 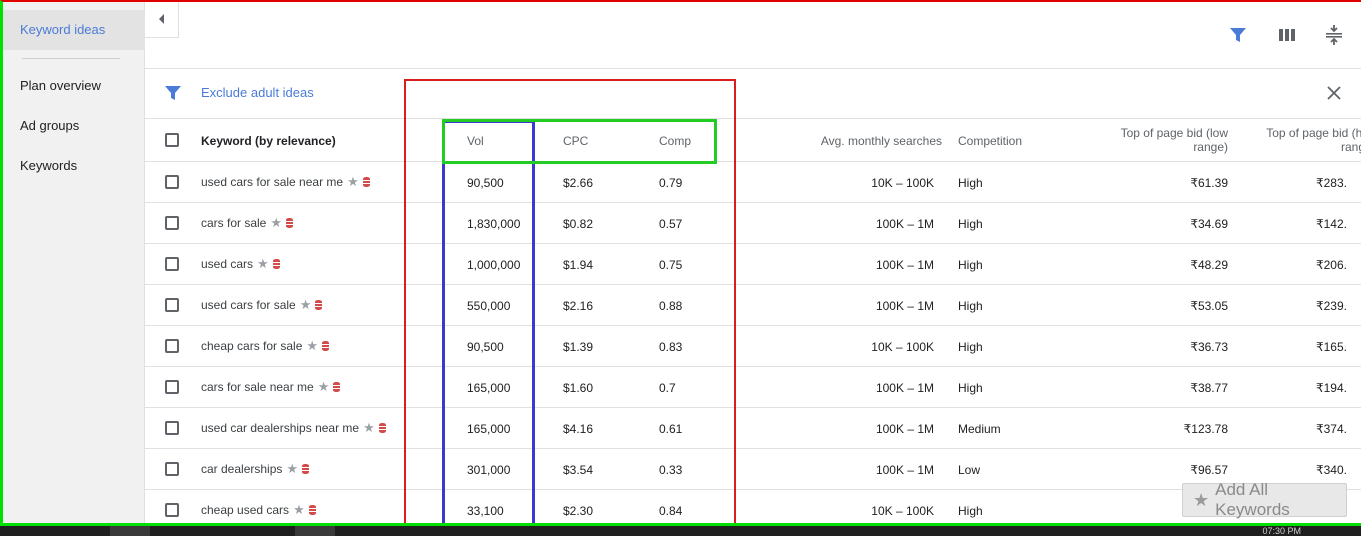 I want to click on filter-icon, so click(x=173, y=93).